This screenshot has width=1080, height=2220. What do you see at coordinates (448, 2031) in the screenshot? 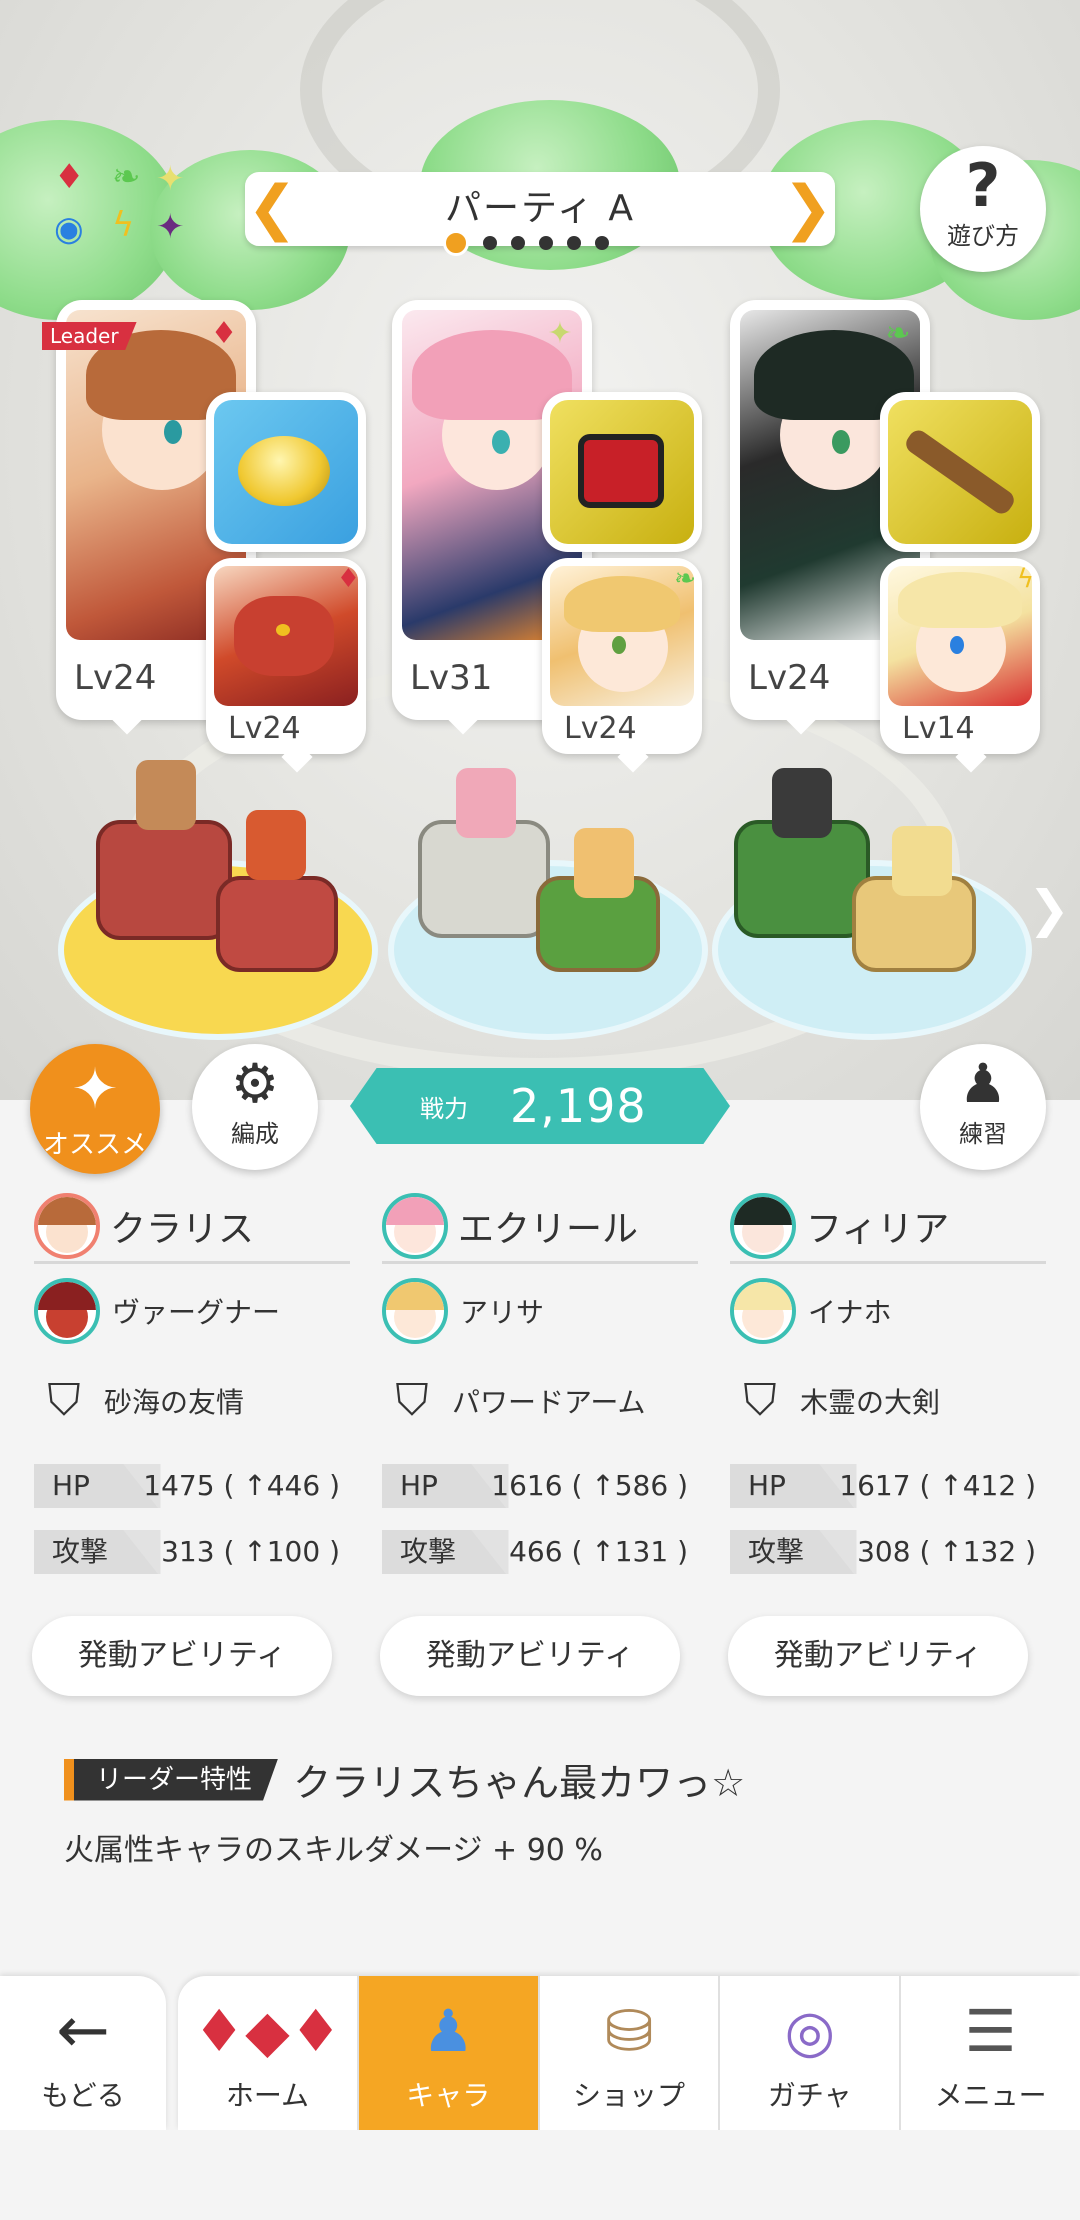
I see `character-figure-icon: ♟` at bounding box center [448, 2031].